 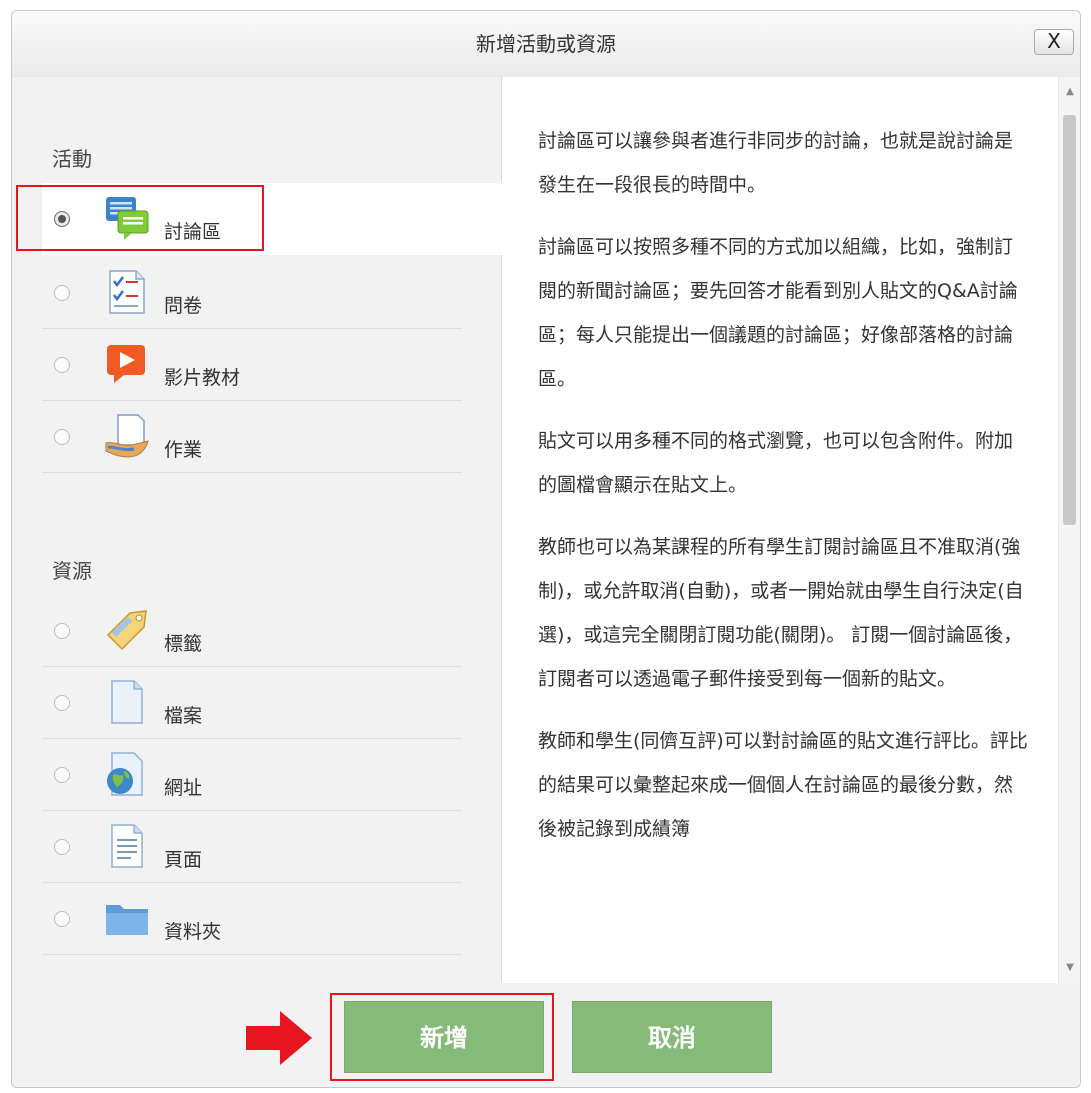 What do you see at coordinates (1069, 968) in the screenshot?
I see `scroll-down-icon: ▼` at bounding box center [1069, 968].